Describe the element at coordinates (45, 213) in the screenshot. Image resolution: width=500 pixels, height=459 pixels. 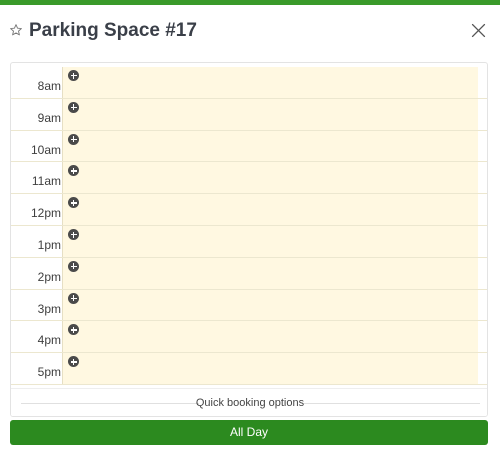
I see `time-label: 12pm` at that location.